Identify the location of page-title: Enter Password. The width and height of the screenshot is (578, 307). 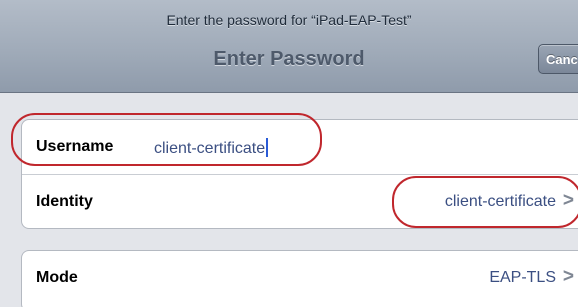
(289, 59).